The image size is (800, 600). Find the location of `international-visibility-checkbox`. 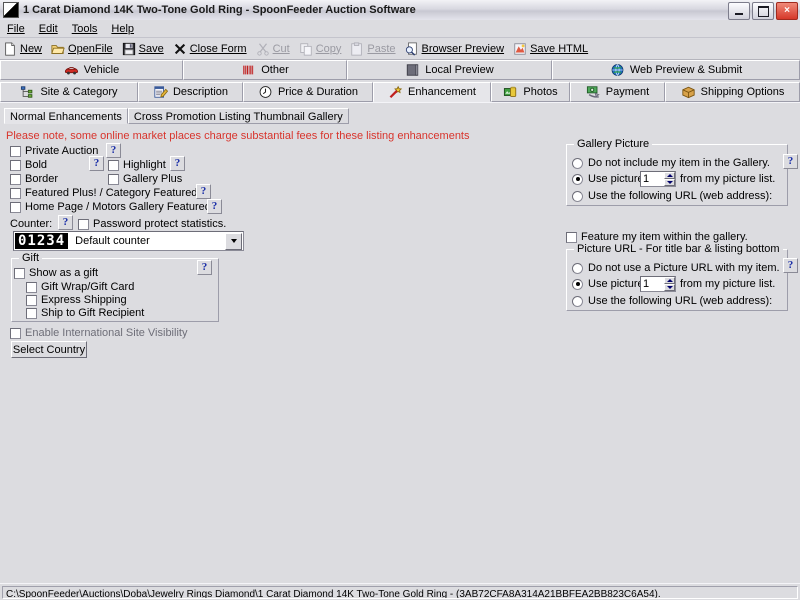

international-visibility-checkbox is located at coordinates (15, 333).